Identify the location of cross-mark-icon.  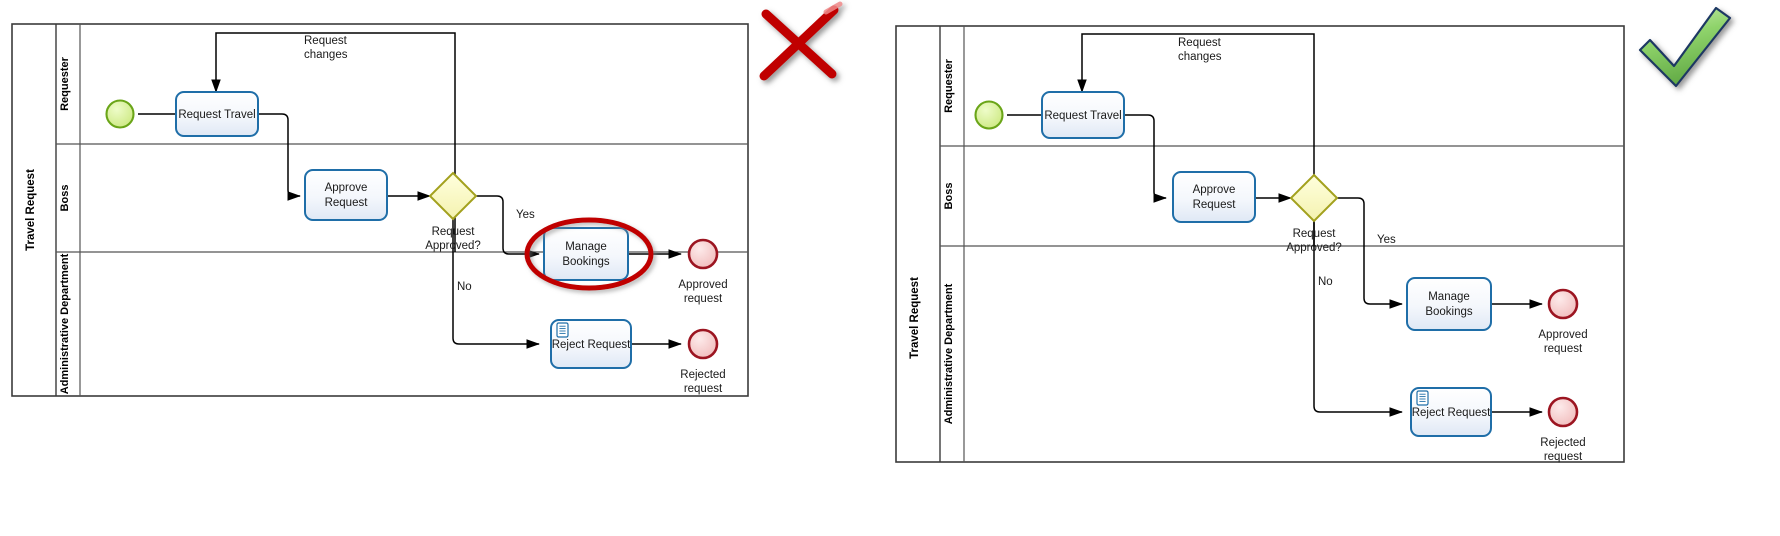
(801, 41).